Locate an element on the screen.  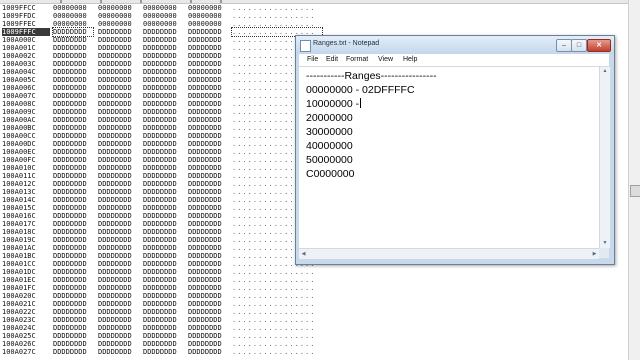
menu-format: Format is located at coordinates (357, 60).